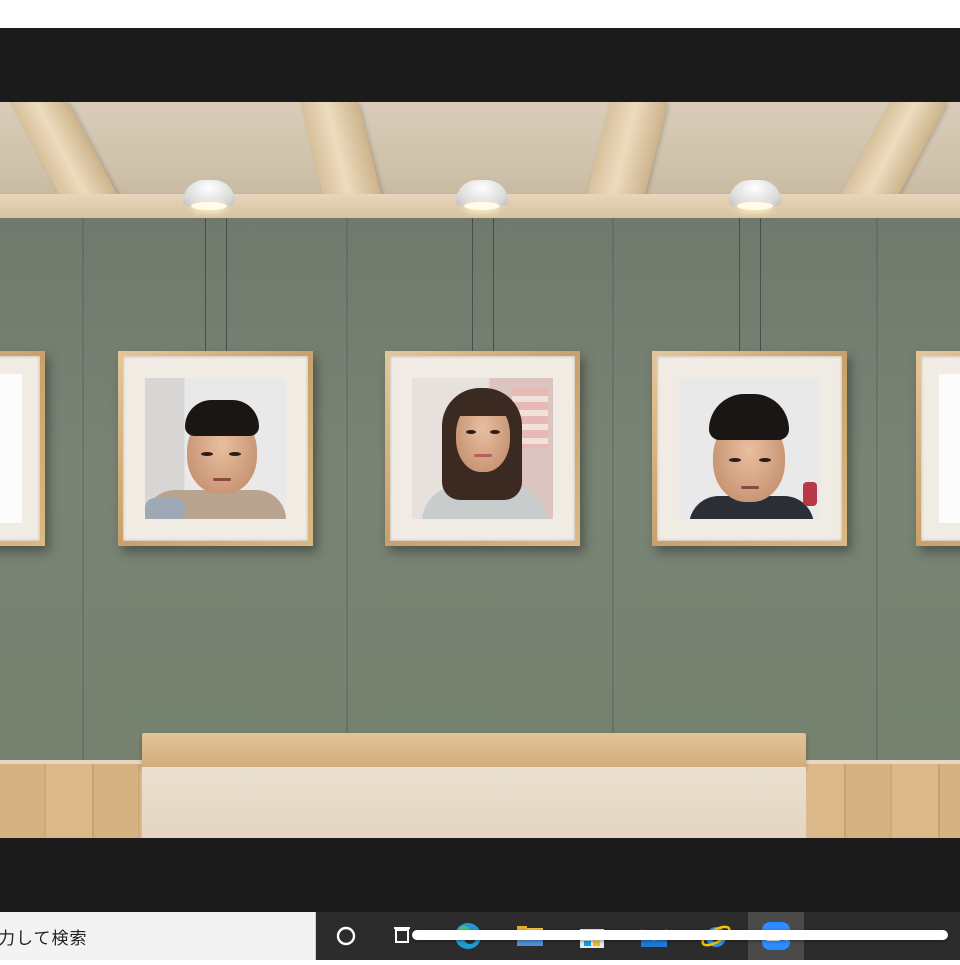  I want to click on horizontal-scrollbar, so click(680, 935).